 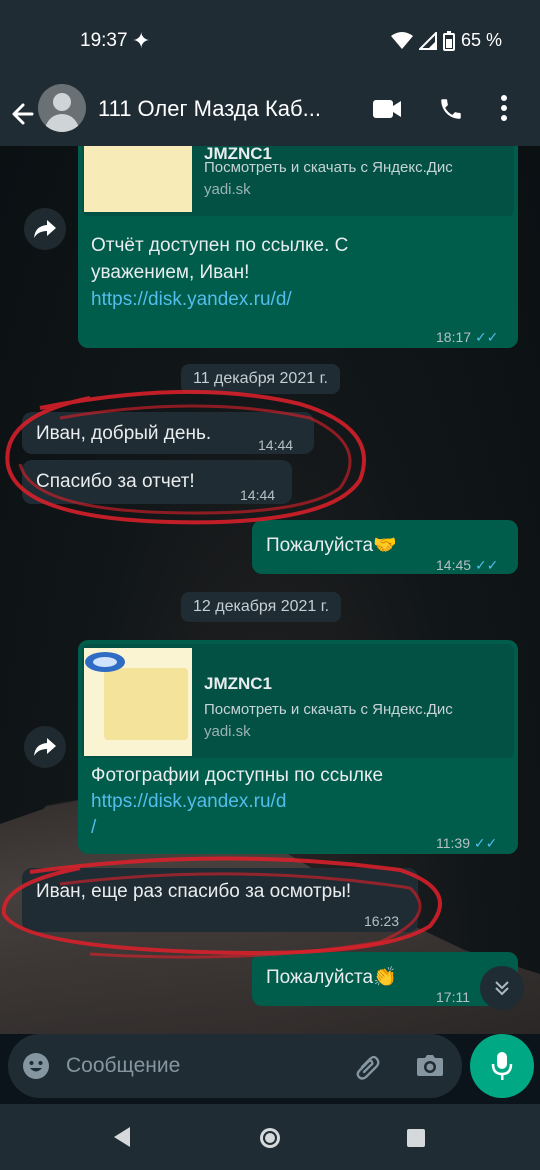 I want to click on status-right: 65 %, so click(x=446, y=40).